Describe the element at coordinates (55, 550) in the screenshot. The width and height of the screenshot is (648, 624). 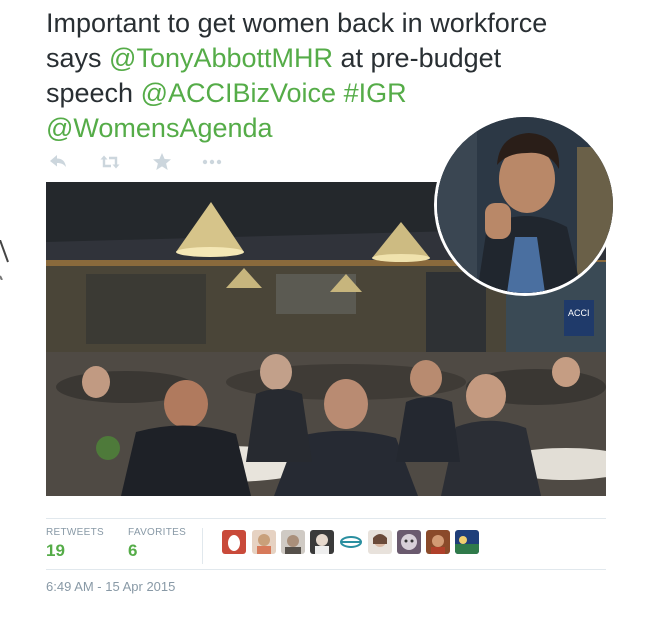
I see `retweets-count: 19` at that location.